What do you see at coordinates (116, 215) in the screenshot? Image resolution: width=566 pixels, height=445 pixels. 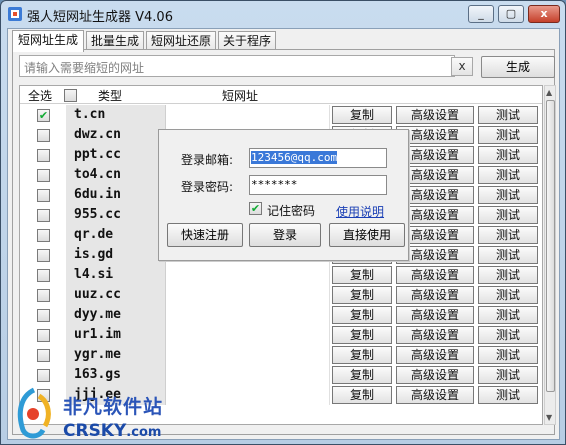 I see `domain-cell: 955.cc` at bounding box center [116, 215].